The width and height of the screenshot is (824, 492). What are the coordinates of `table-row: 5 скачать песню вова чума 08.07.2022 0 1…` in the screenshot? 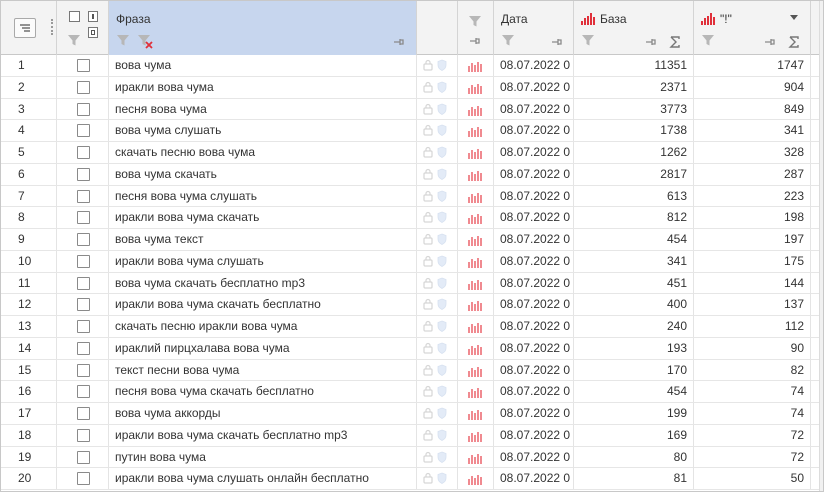 It's located at (412, 153).